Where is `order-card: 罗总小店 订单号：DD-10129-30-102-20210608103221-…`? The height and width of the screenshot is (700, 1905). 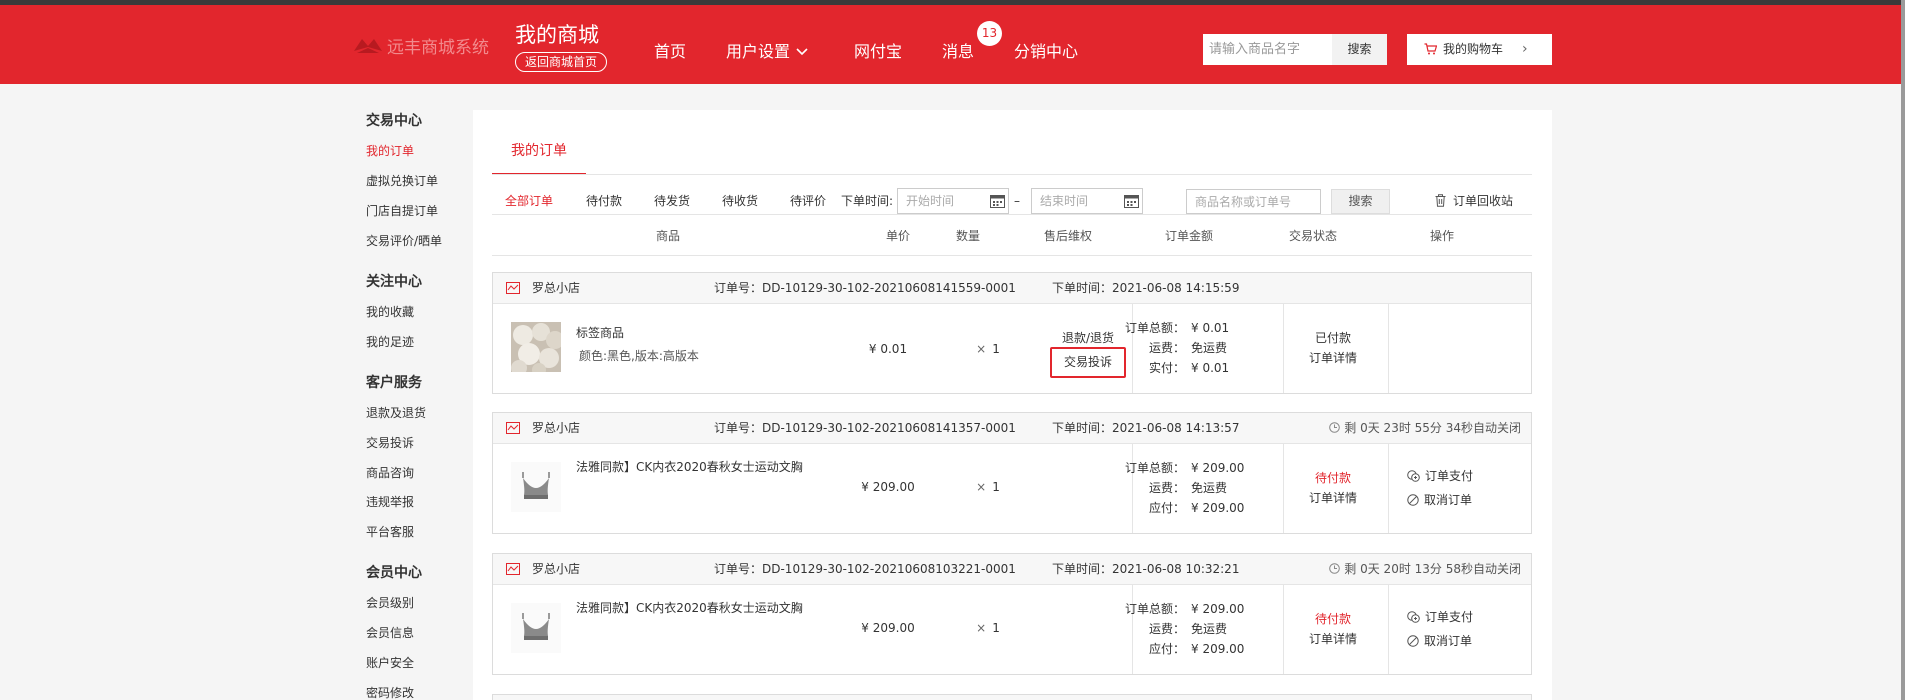 order-card: 罗总小店 订单号：DD-10129-30-102-20210608103221-… is located at coordinates (1012, 614).